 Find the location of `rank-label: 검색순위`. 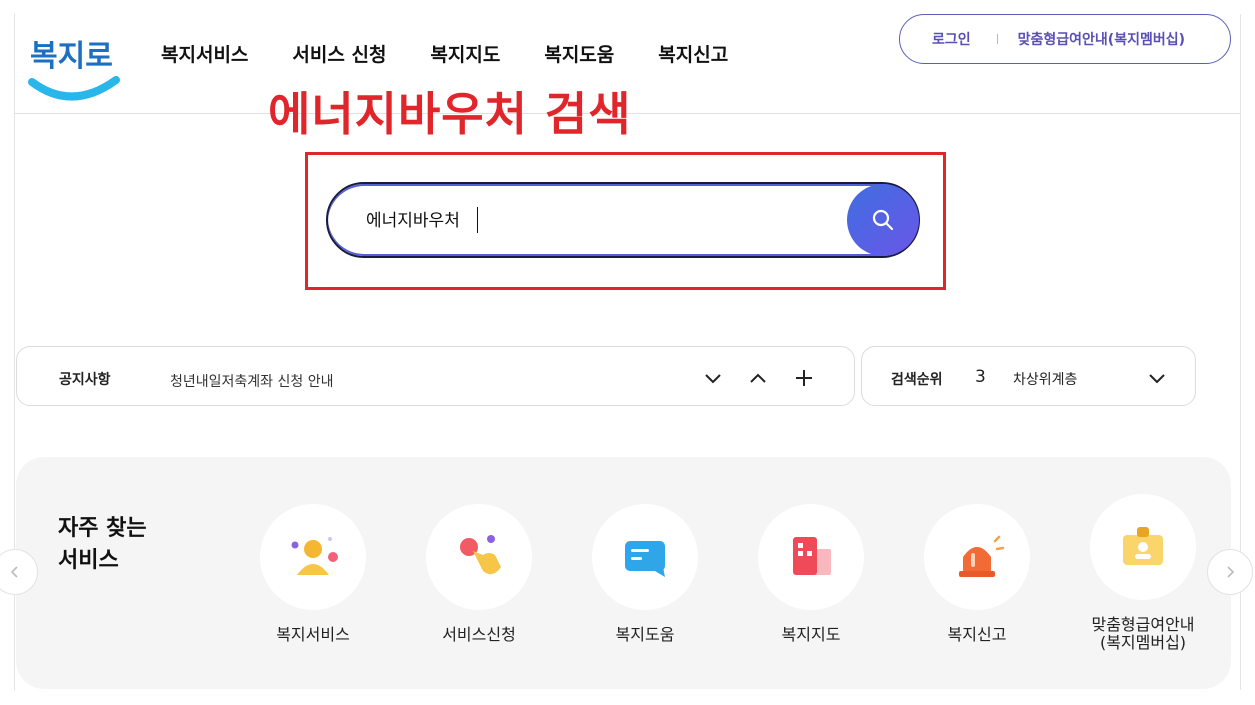

rank-label: 검색순위 is located at coordinates (917, 380).